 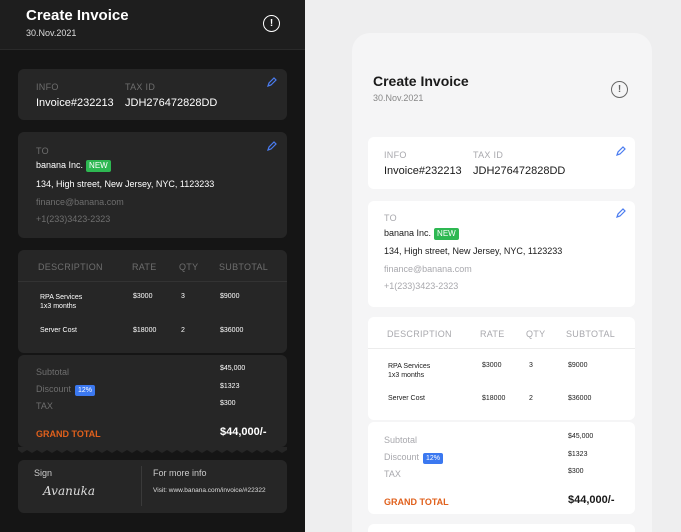 I want to click on signature: Avanuka, so click(x=69, y=491).